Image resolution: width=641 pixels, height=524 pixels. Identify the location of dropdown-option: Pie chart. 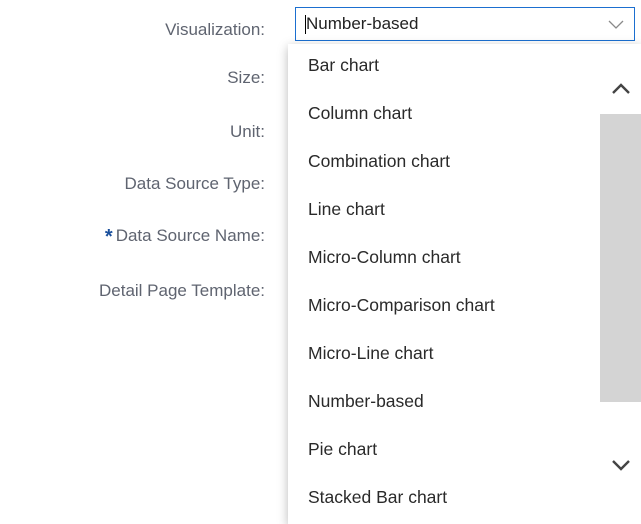
(444, 452).